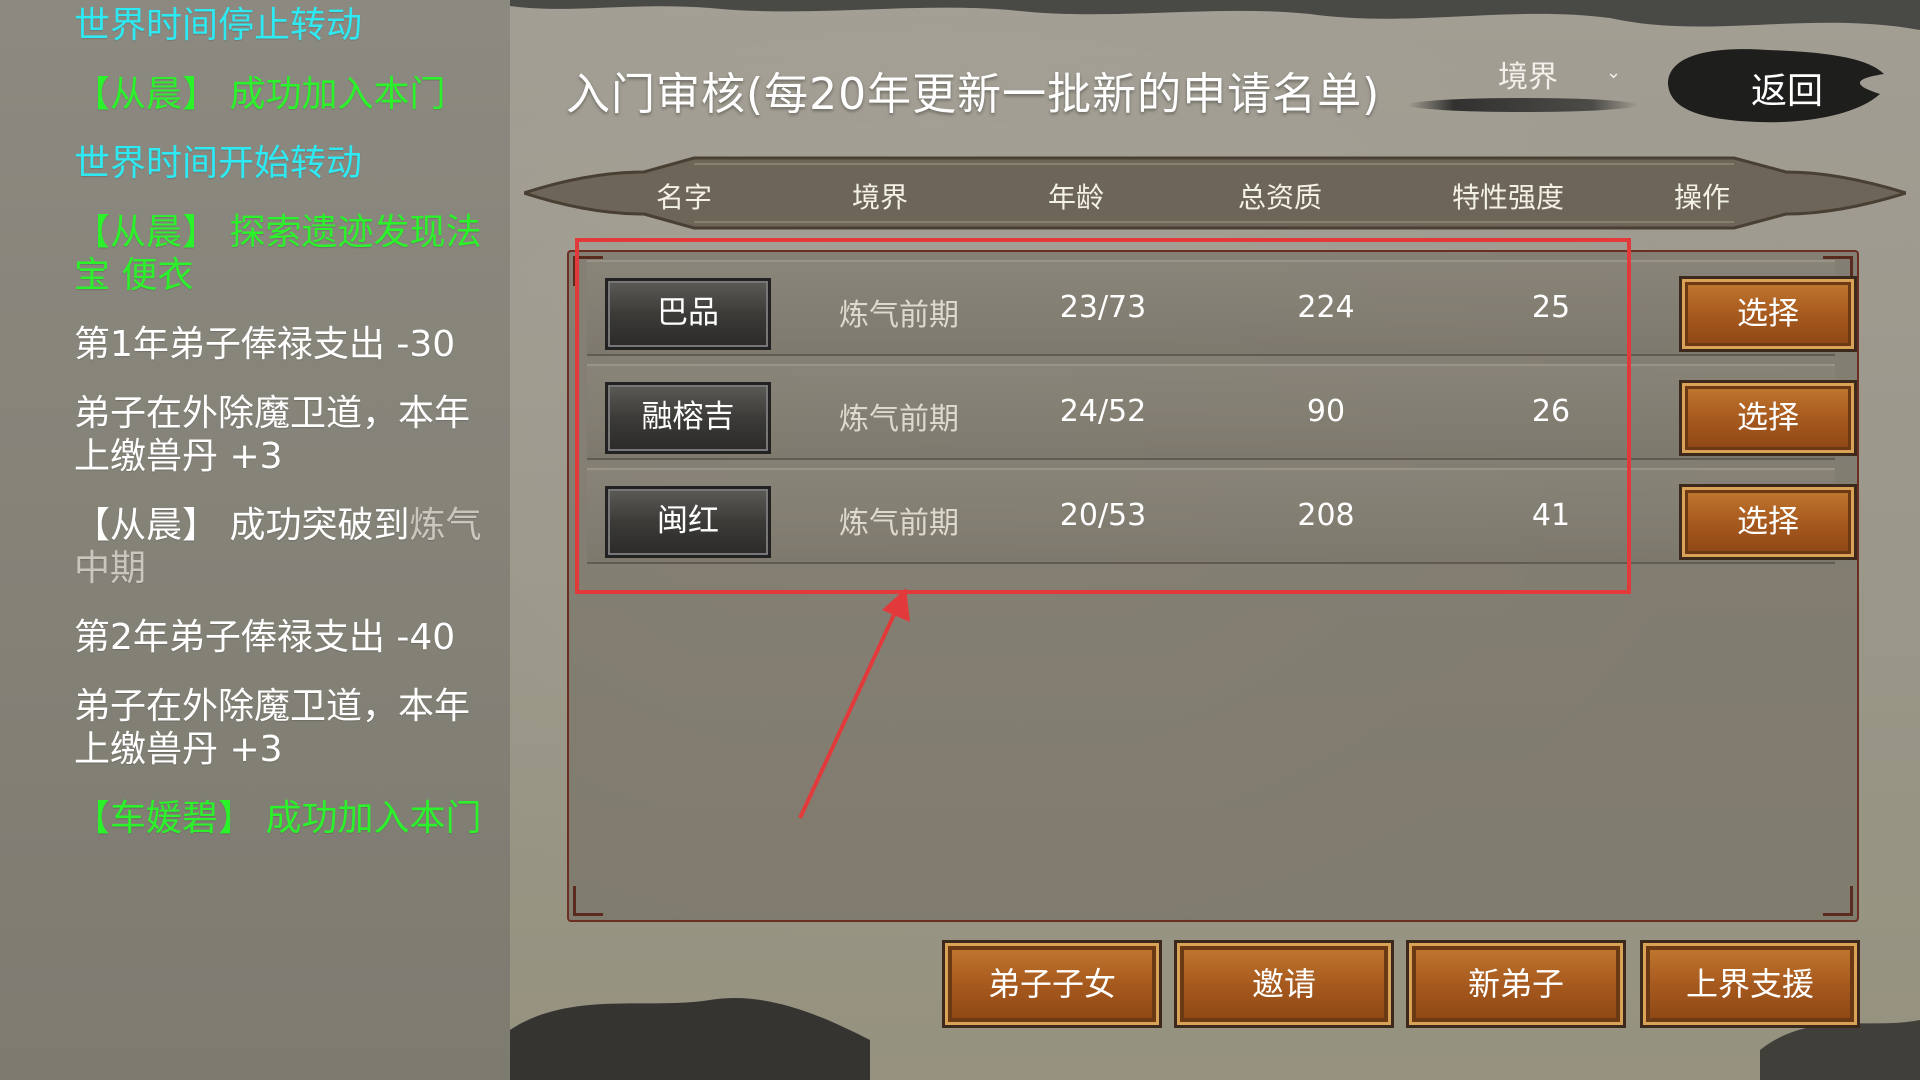  I want to click on invite-button: 邀请, so click(1284, 984).